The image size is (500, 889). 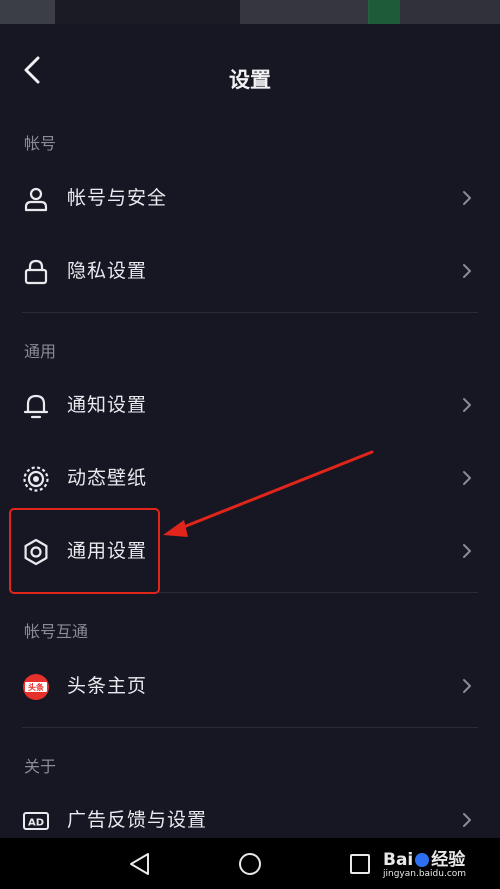 What do you see at coordinates (36, 199) in the screenshot?
I see `person-icon` at bounding box center [36, 199].